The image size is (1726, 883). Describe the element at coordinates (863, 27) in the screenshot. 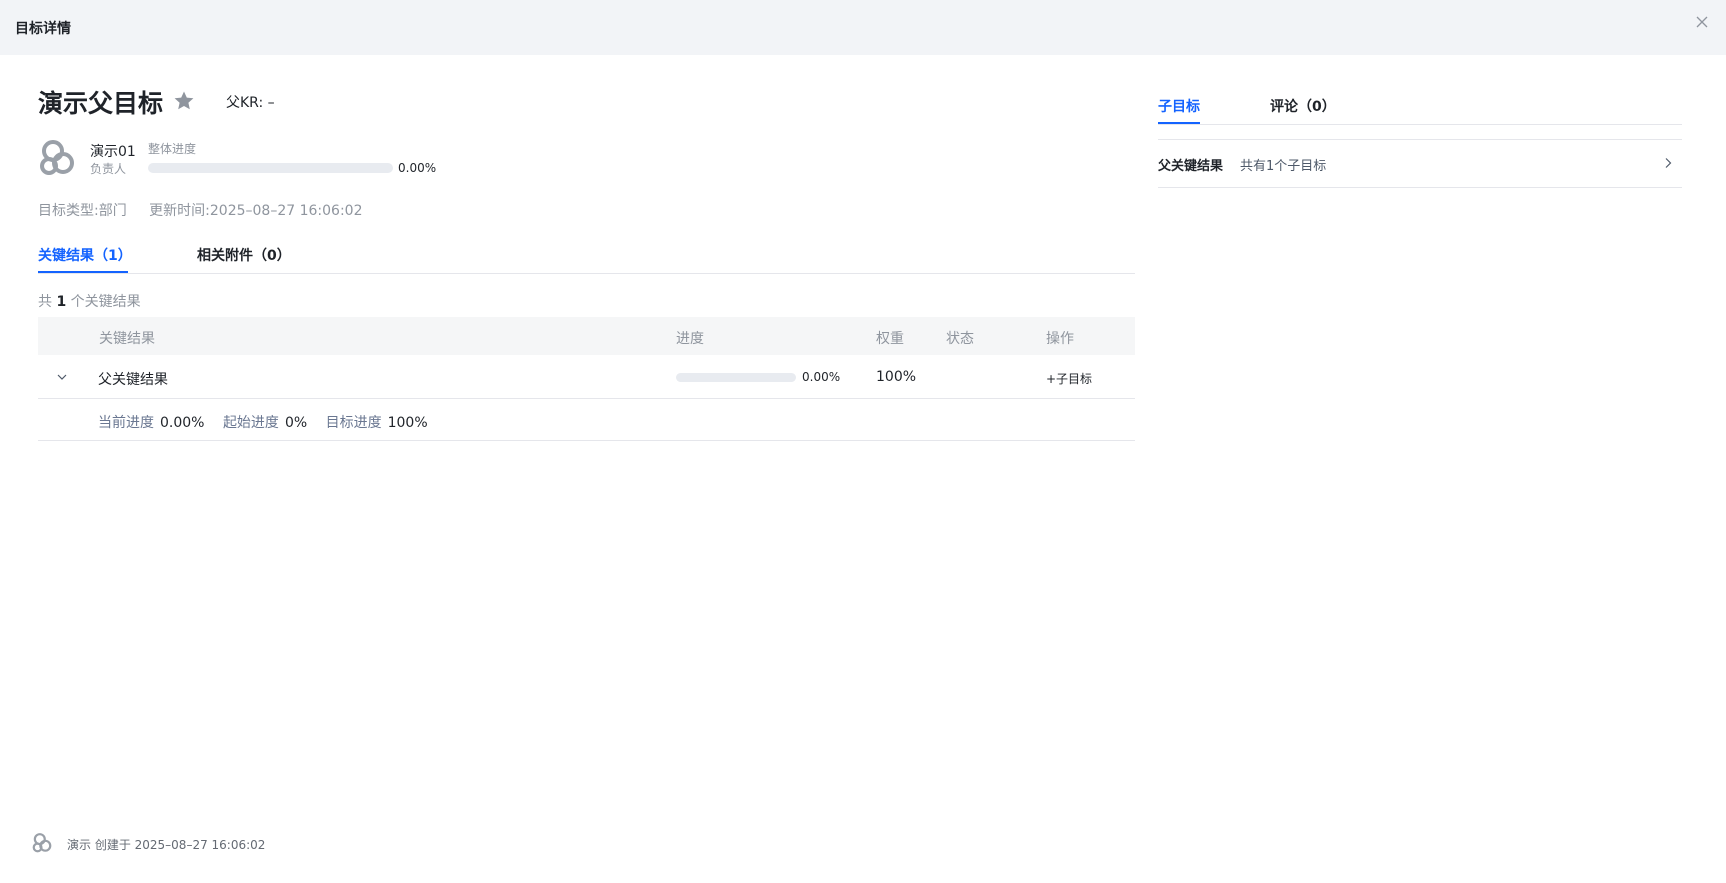

I see `modal-header: 目标详情` at that location.